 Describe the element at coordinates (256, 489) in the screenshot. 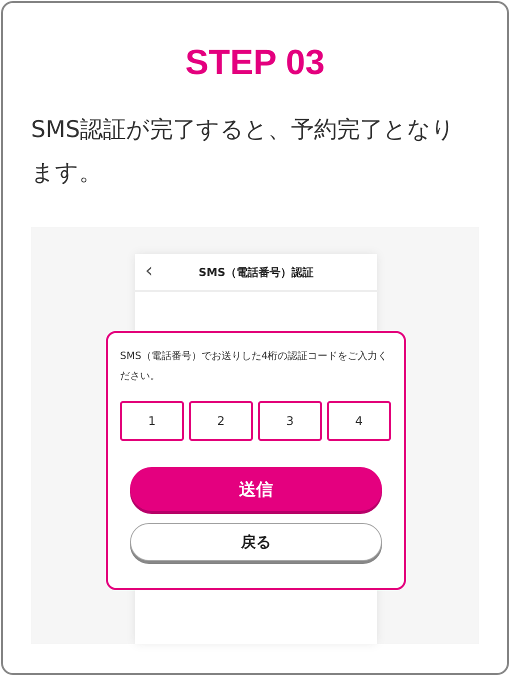

I see `send-button: 送信` at that location.